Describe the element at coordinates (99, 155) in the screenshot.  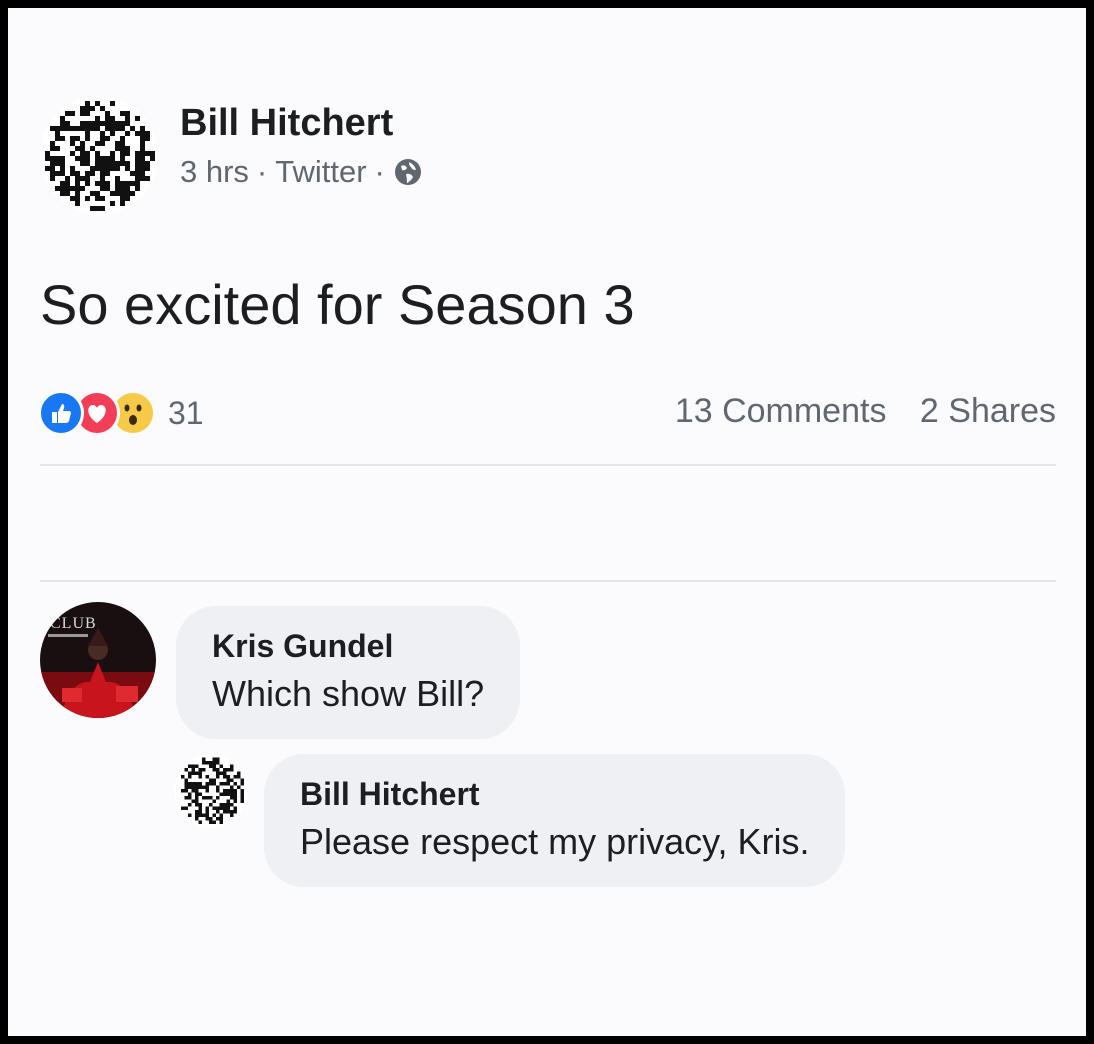
I see `author-avatar` at that location.